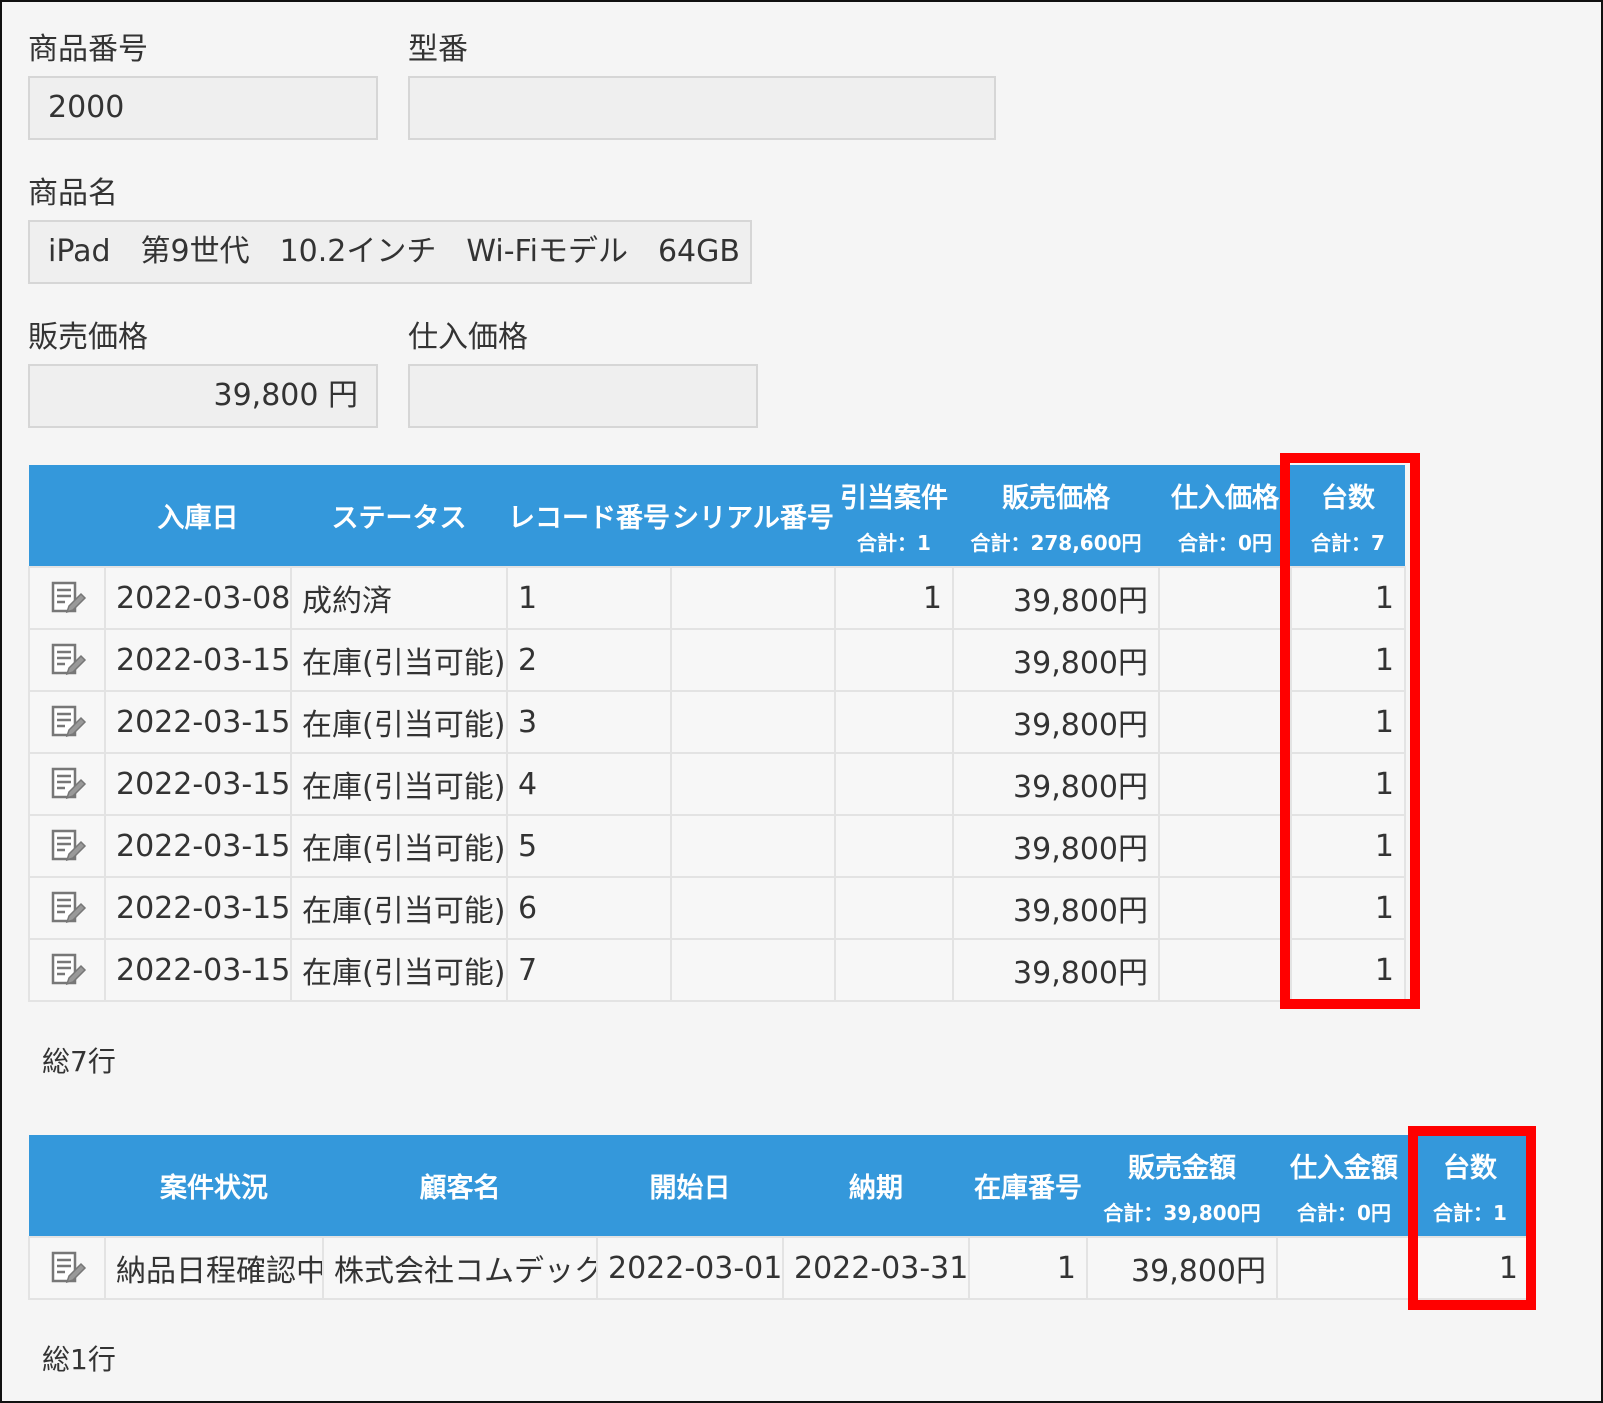  I want to click on header-purchase-price-total: 合計：0円, so click(1225, 542).